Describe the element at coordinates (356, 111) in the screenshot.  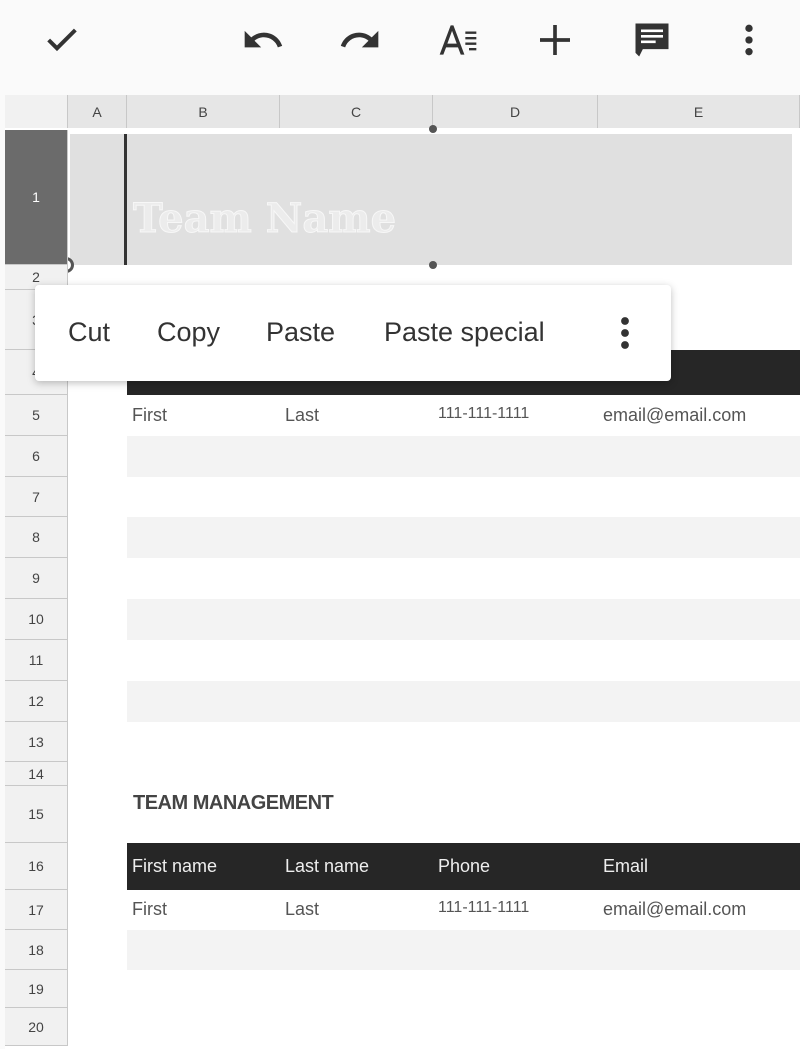
I see `column-header-C: C` at that location.